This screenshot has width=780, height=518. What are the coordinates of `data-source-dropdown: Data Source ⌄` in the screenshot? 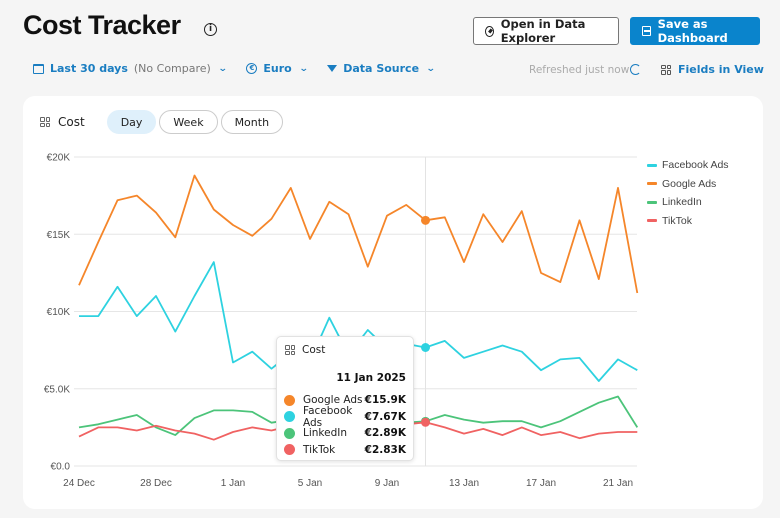 It's located at (381, 68).